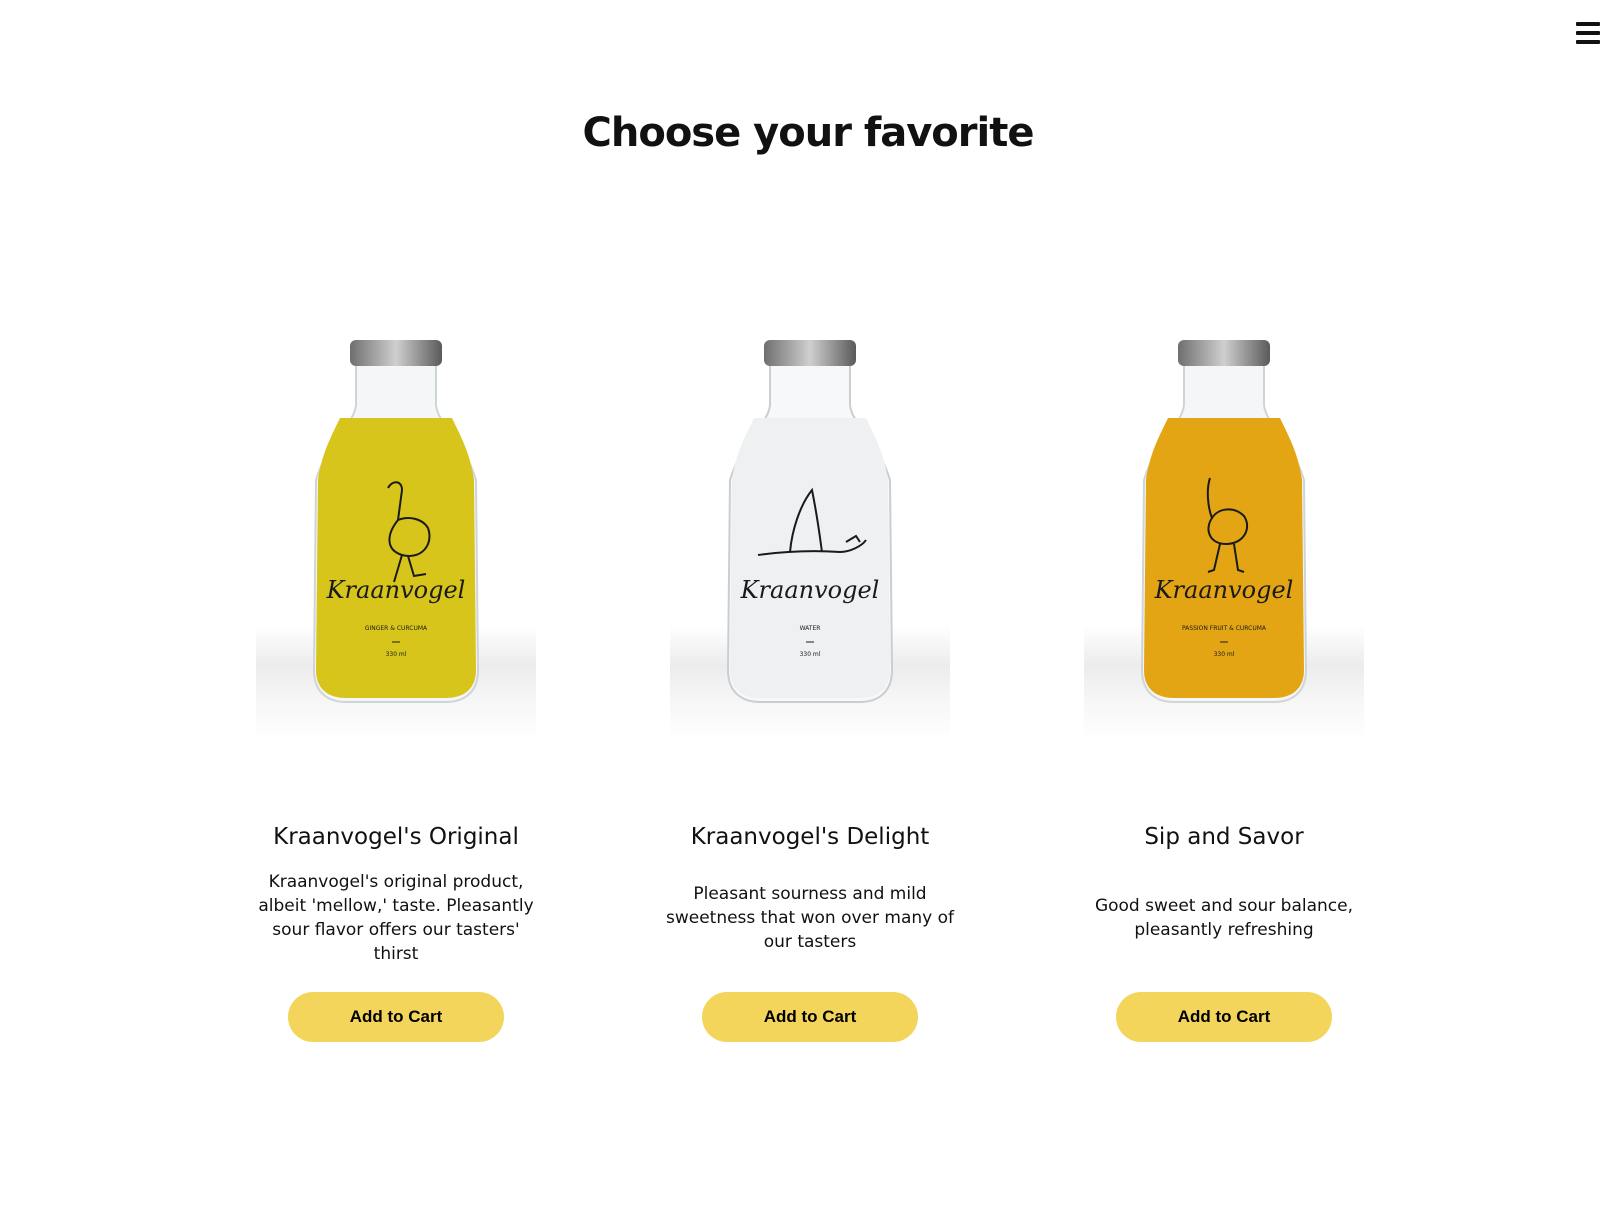  What do you see at coordinates (1224, 837) in the screenshot?
I see `product-title: Sip and Savor` at bounding box center [1224, 837].